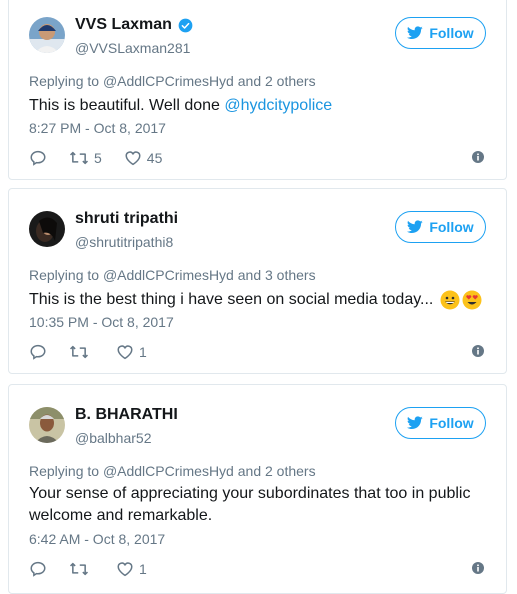 The height and width of the screenshot is (594, 517). Describe the element at coordinates (132, 48) in the screenshot. I see `user-handle: @VVSLaxman281` at that location.